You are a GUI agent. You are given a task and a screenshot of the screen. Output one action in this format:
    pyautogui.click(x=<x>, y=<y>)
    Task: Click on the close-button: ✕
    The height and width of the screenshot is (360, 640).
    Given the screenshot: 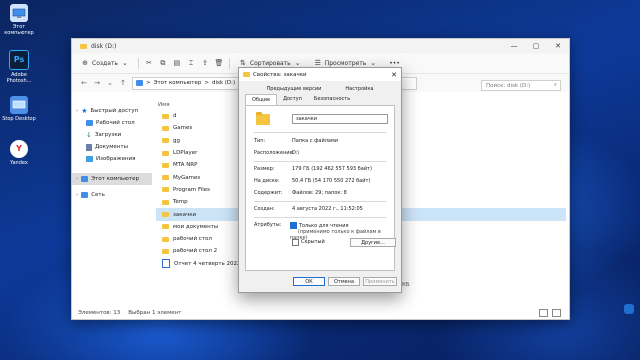 What is the action you would take?
    pyautogui.click(x=558, y=46)
    